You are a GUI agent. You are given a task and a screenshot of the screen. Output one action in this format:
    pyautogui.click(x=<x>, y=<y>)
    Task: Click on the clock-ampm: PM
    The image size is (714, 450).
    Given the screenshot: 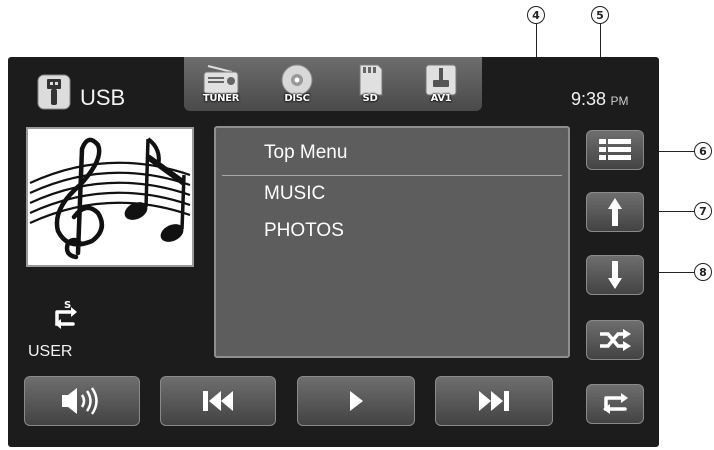 What is the action you would take?
    pyautogui.click(x=619, y=101)
    